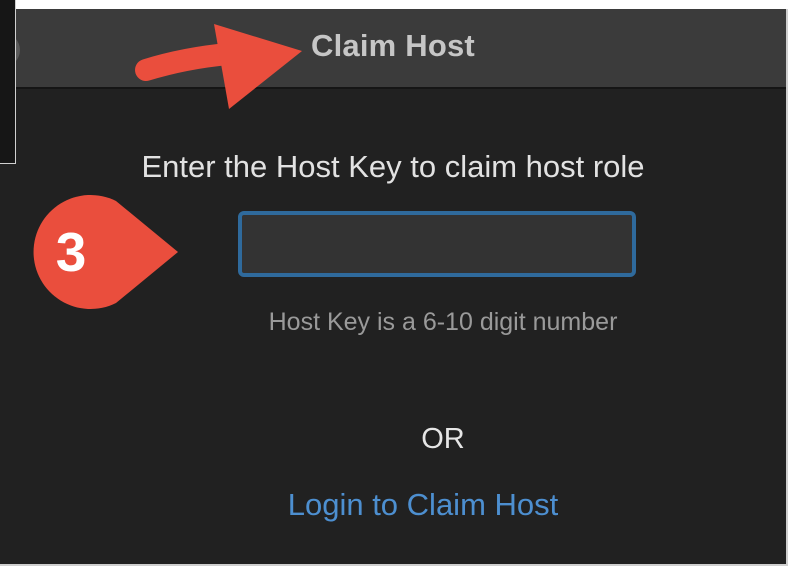  Describe the element at coordinates (71, 252) in the screenshot. I see `step-number-label: 3` at that location.